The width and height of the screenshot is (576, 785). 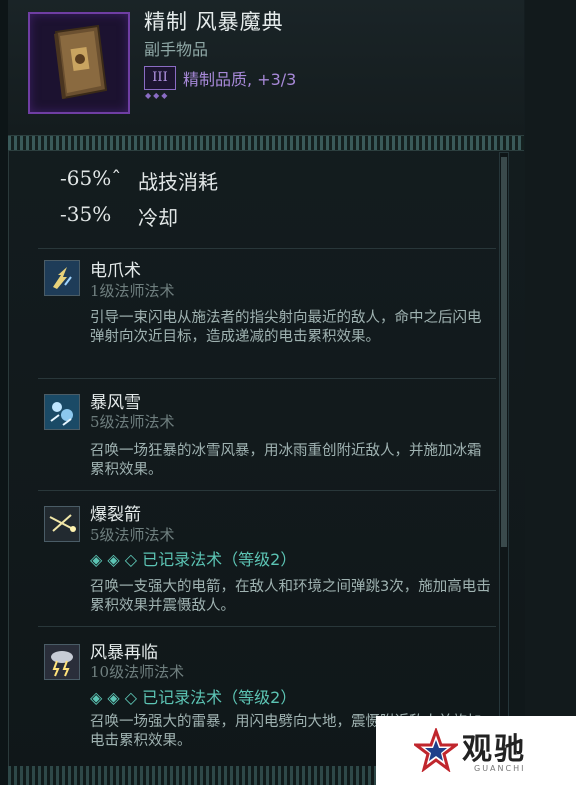 I want to click on storm-cloud-icon, so click(x=62, y=662).